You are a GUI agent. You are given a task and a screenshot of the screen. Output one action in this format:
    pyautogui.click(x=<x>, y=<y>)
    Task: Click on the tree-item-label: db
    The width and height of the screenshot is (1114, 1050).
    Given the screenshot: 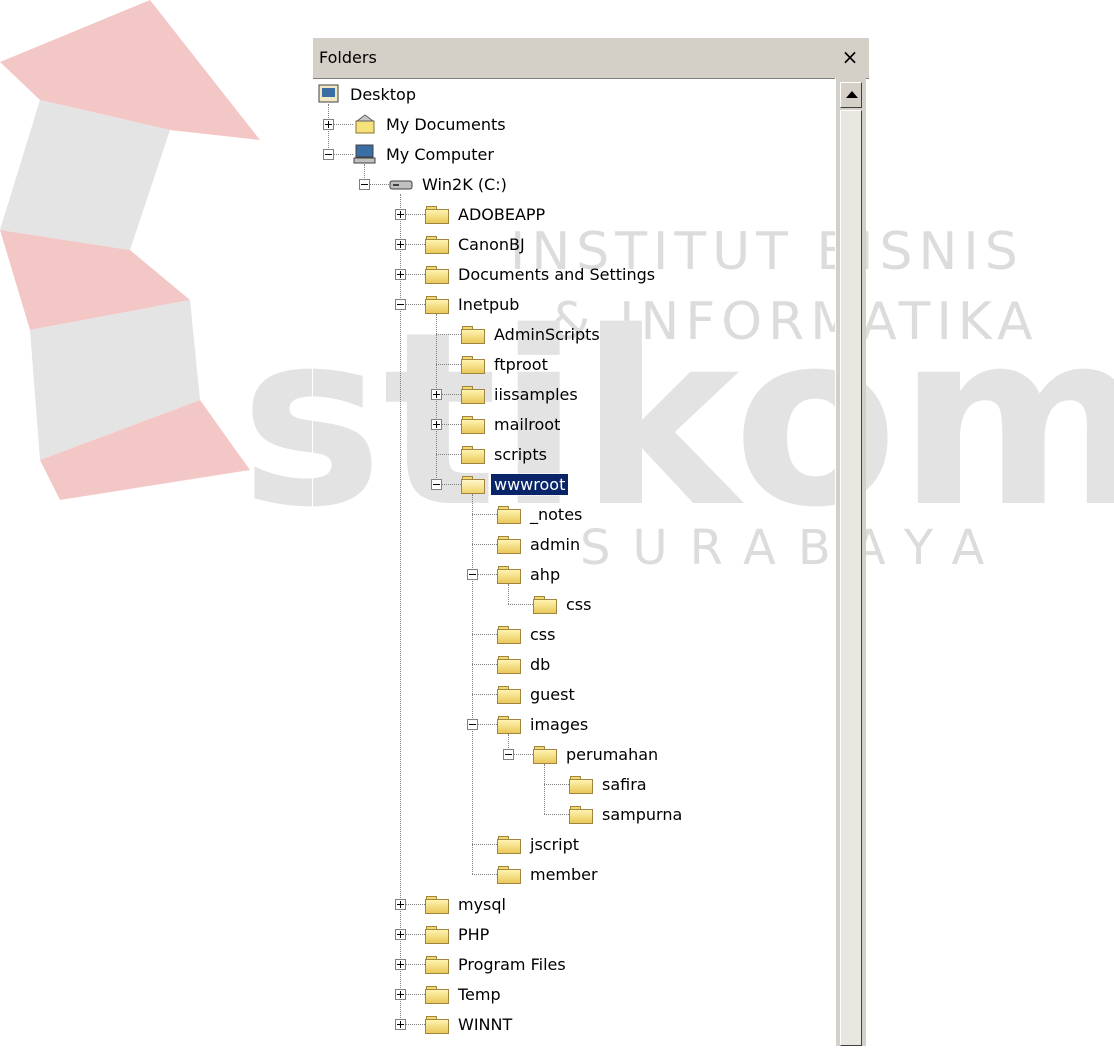 What is the action you would take?
    pyautogui.click(x=540, y=664)
    